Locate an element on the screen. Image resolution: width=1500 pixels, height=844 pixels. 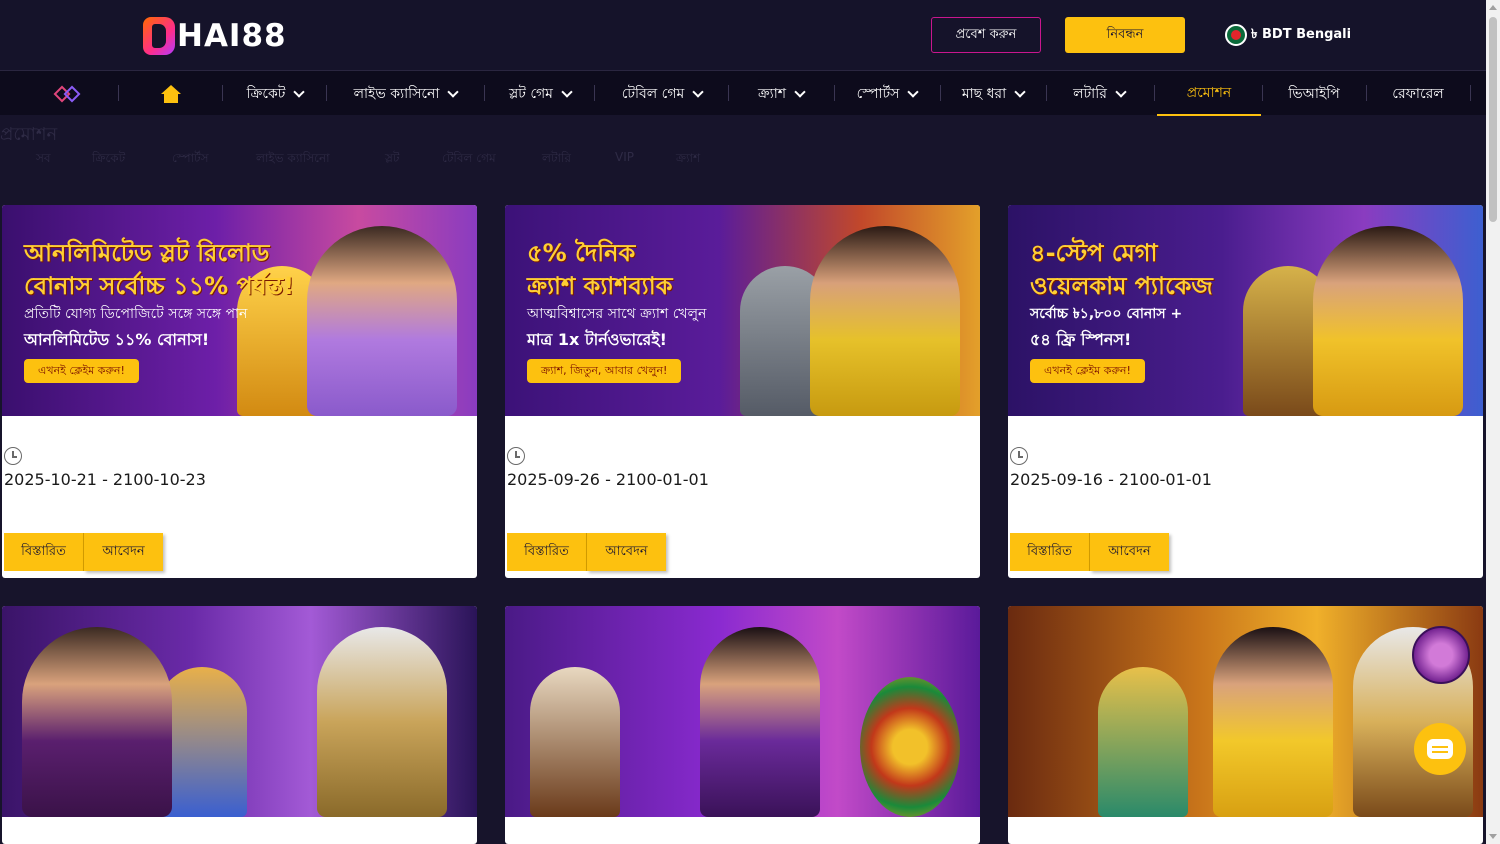
nav-label: লটারি is located at coordinates (1090, 93).